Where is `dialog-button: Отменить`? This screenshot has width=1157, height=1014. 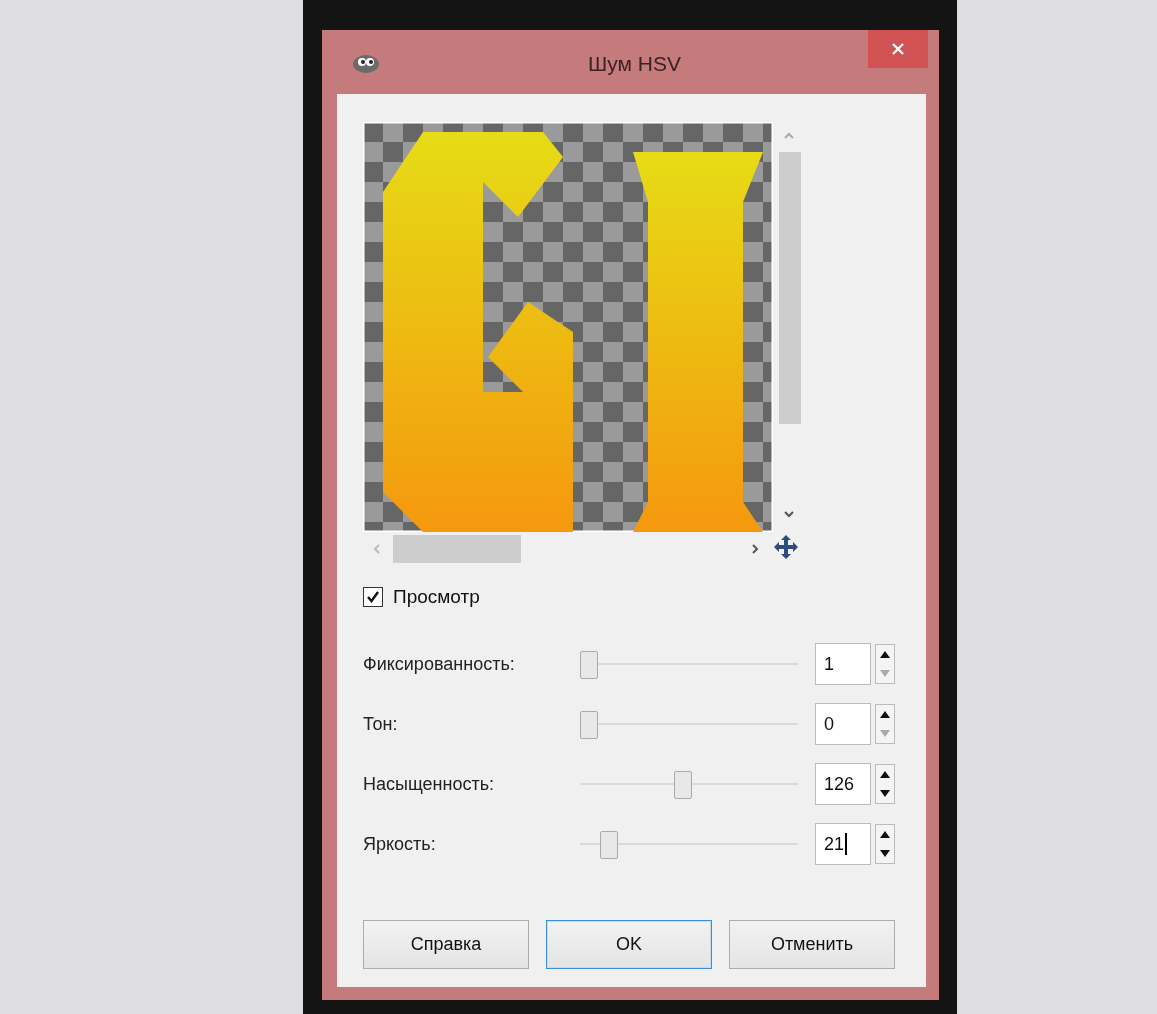
dialog-button: Отменить is located at coordinates (812, 944).